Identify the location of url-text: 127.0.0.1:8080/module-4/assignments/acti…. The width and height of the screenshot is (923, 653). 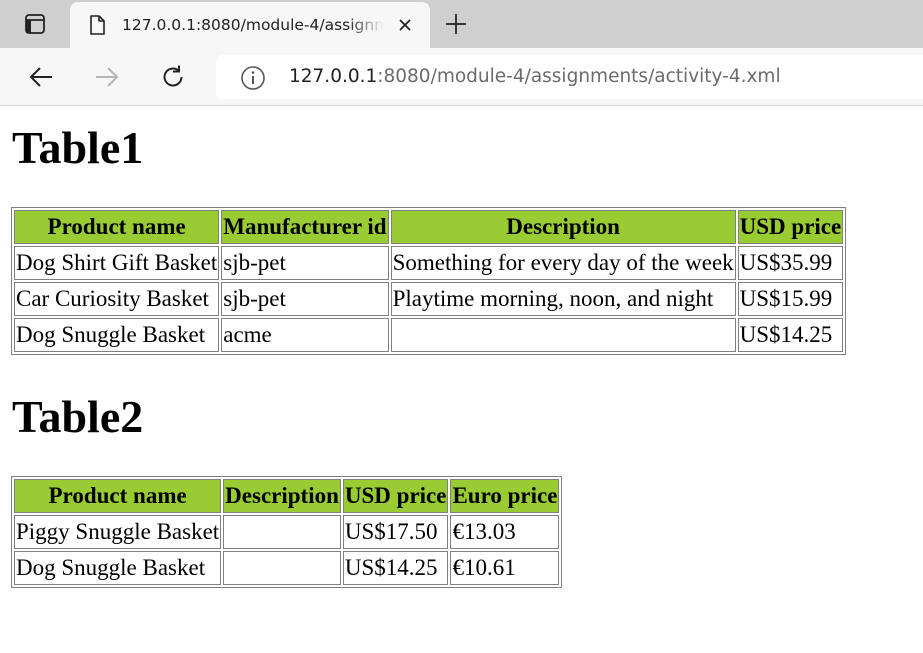
(535, 77).